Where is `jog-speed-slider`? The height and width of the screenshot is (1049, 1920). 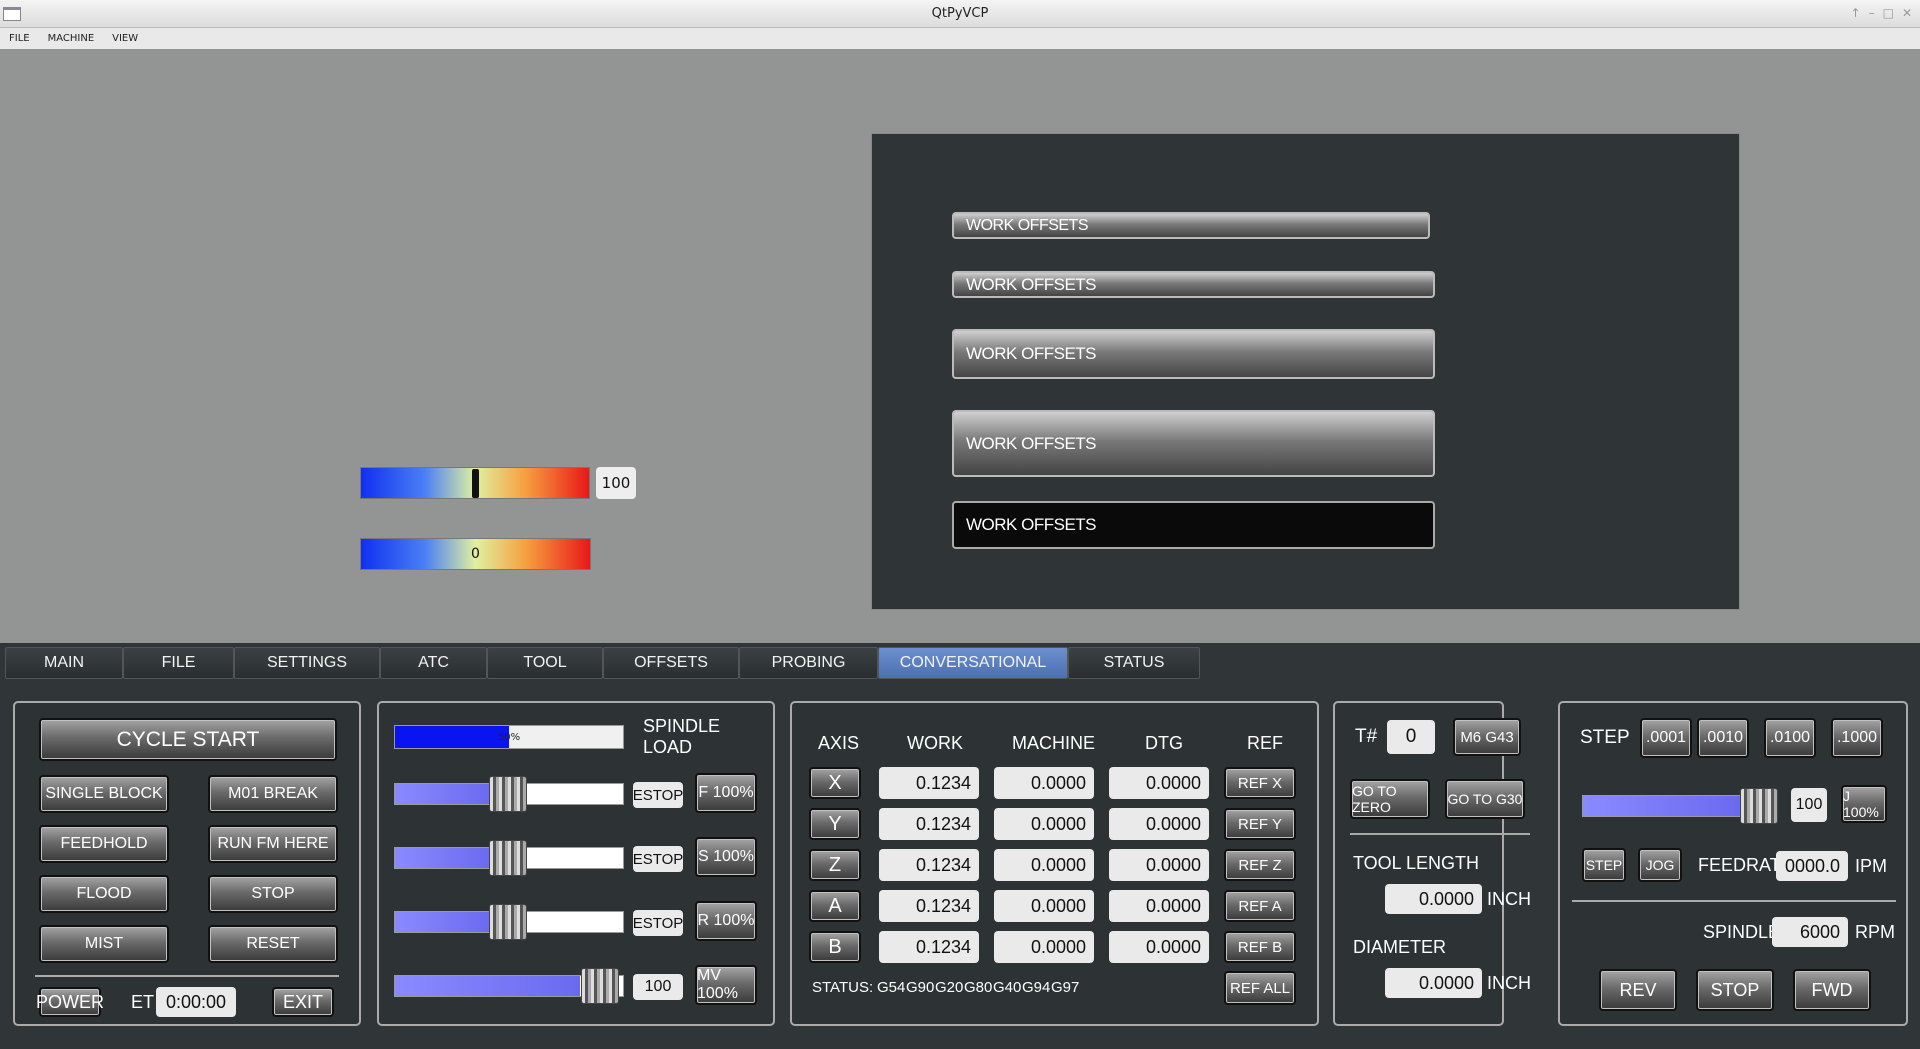 jog-speed-slider is located at coordinates (1680, 806).